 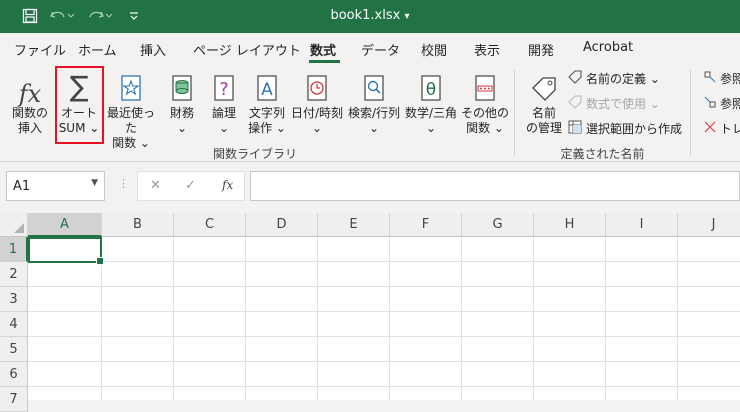 I want to click on insert-function-icon: fx, so click(x=227, y=185).